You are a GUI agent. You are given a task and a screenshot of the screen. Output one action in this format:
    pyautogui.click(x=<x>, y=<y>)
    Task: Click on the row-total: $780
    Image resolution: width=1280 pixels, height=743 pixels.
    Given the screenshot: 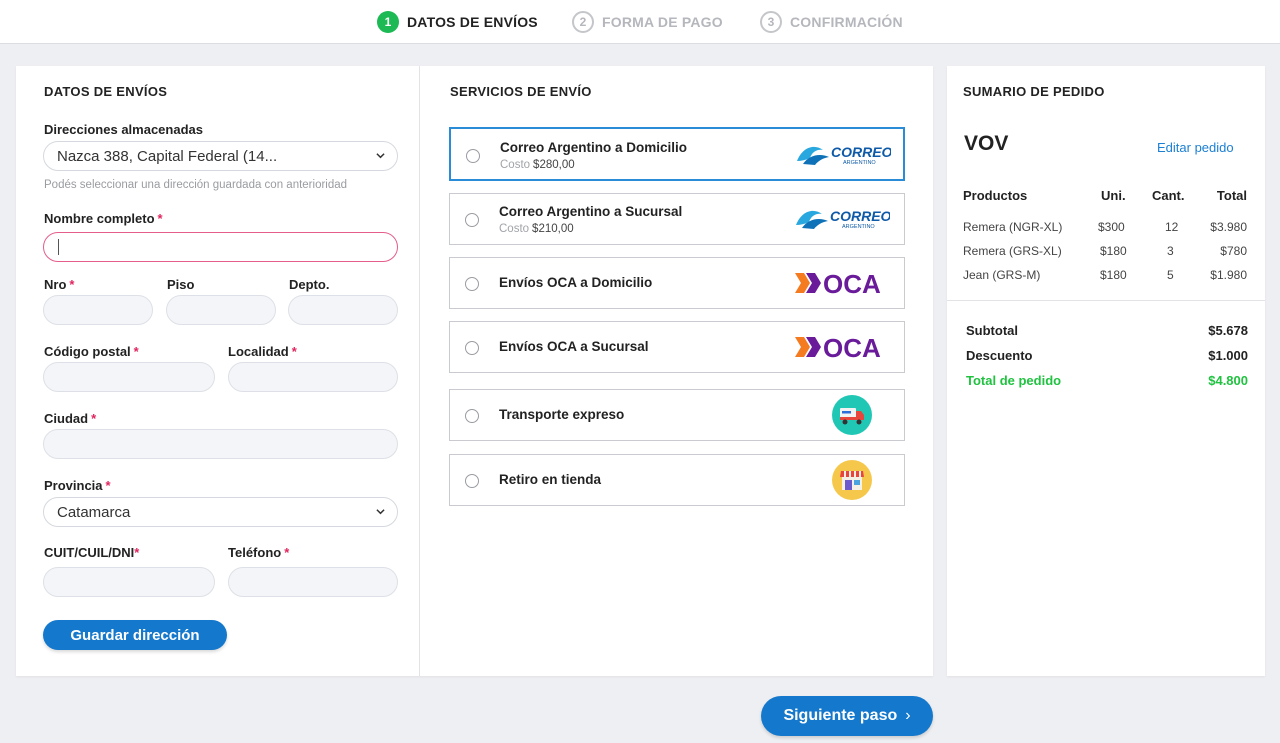 What is the action you would take?
    pyautogui.click(x=1233, y=251)
    